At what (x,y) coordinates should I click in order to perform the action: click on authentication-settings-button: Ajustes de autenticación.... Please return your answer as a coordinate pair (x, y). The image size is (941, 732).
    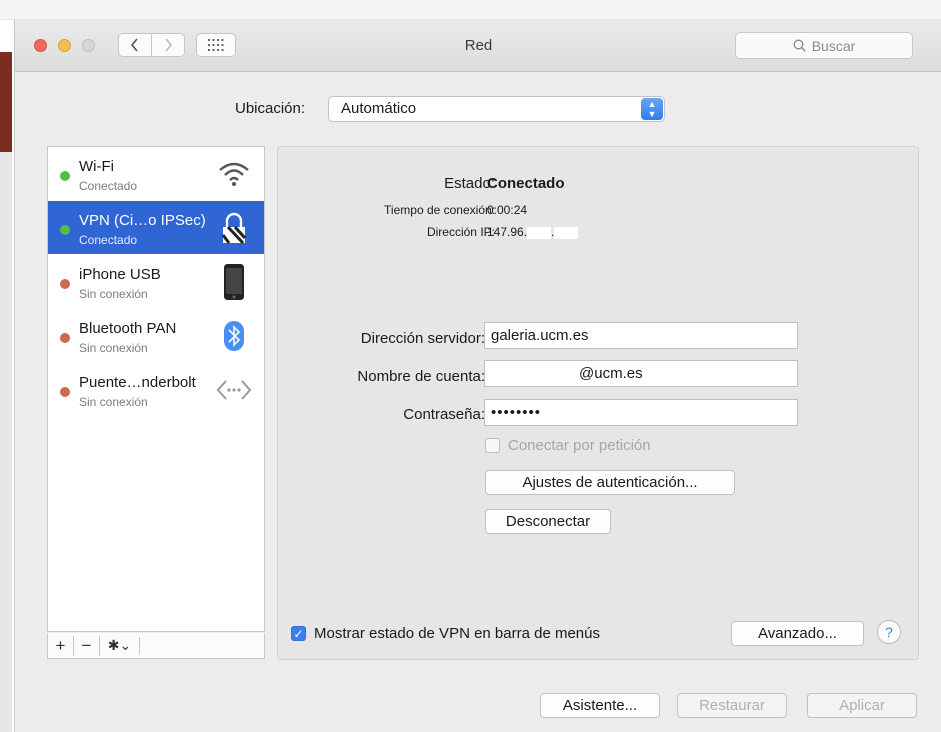
    Looking at the image, I should click on (610, 482).